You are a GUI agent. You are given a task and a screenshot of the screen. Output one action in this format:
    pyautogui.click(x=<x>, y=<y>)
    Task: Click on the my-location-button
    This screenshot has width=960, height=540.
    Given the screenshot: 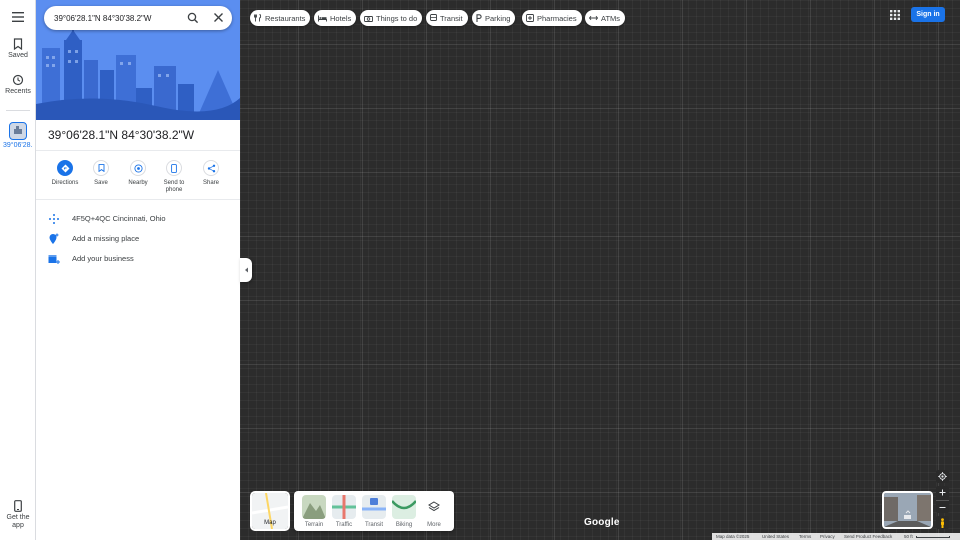 What is the action you would take?
    pyautogui.click(x=942, y=476)
    